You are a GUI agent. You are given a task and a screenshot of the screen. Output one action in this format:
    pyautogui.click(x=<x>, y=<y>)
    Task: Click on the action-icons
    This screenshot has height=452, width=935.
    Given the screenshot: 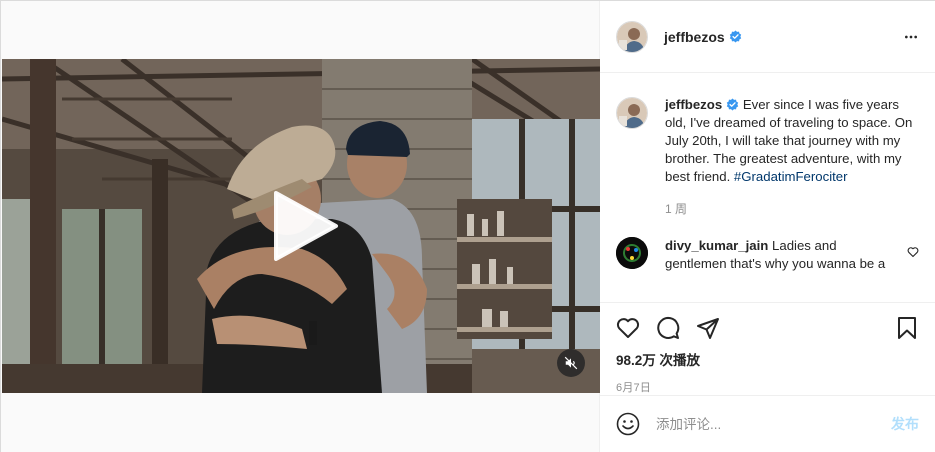 What is the action you would take?
    pyautogui.click(x=767, y=327)
    